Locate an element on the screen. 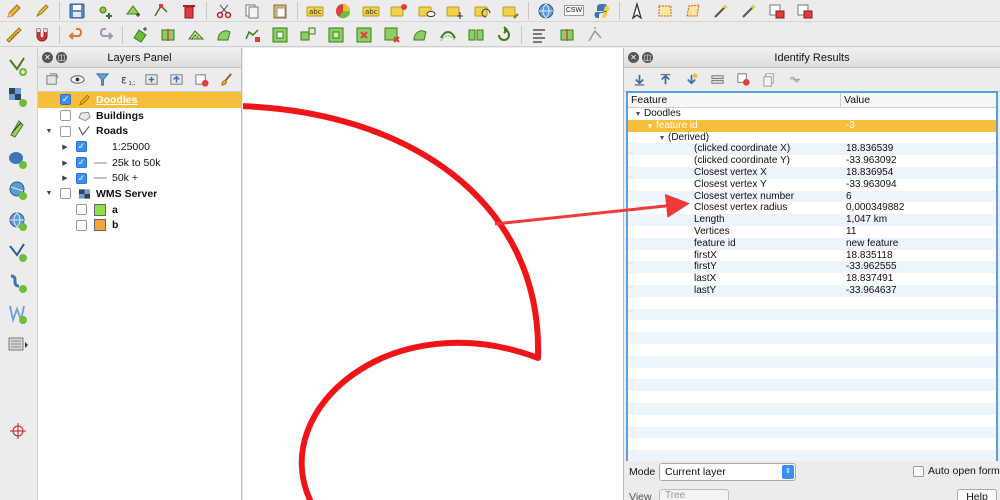 The width and height of the screenshot is (1000, 500). expand-all-icon is located at coordinates (152, 80).